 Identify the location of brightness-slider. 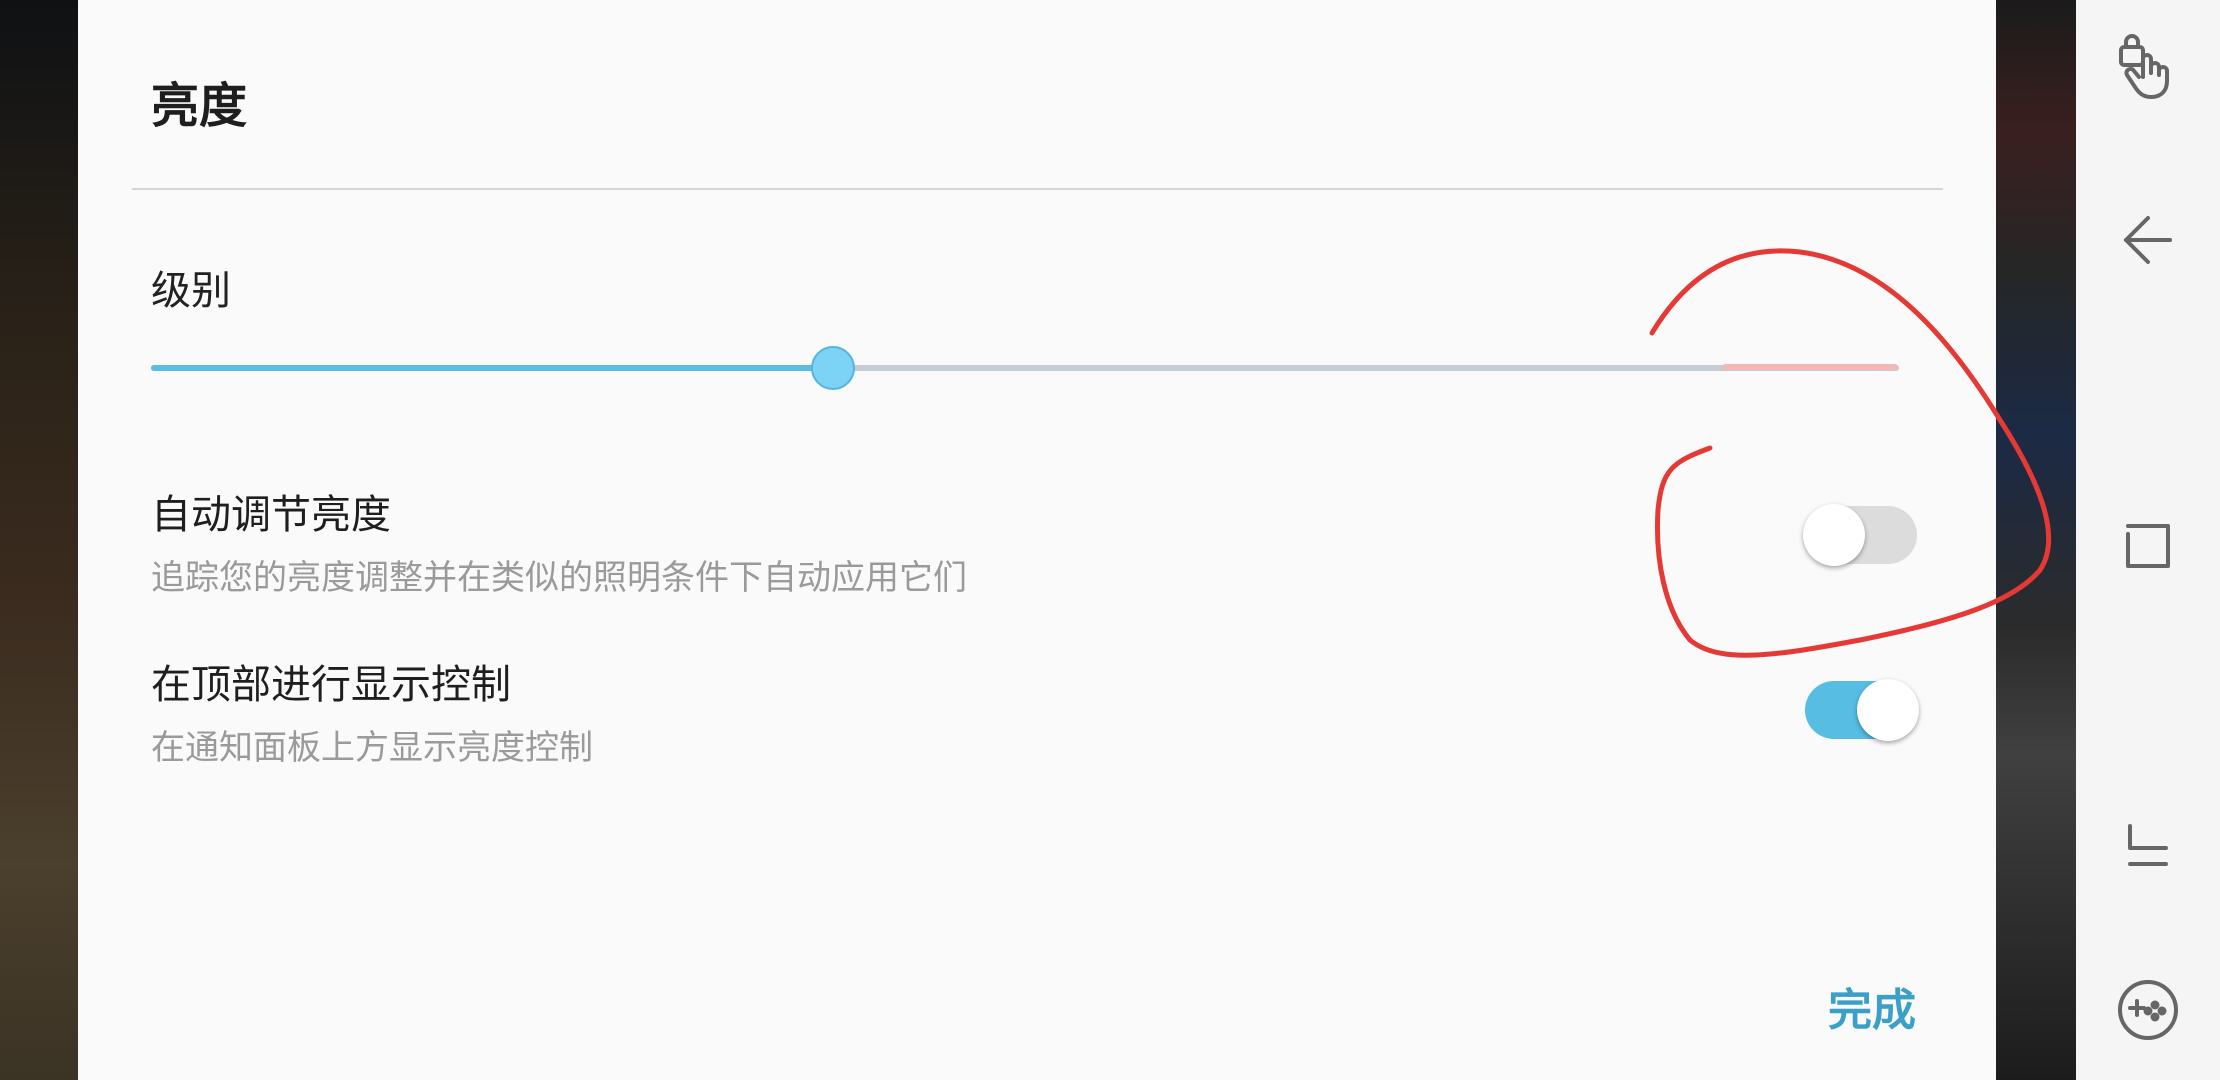
(1025, 368).